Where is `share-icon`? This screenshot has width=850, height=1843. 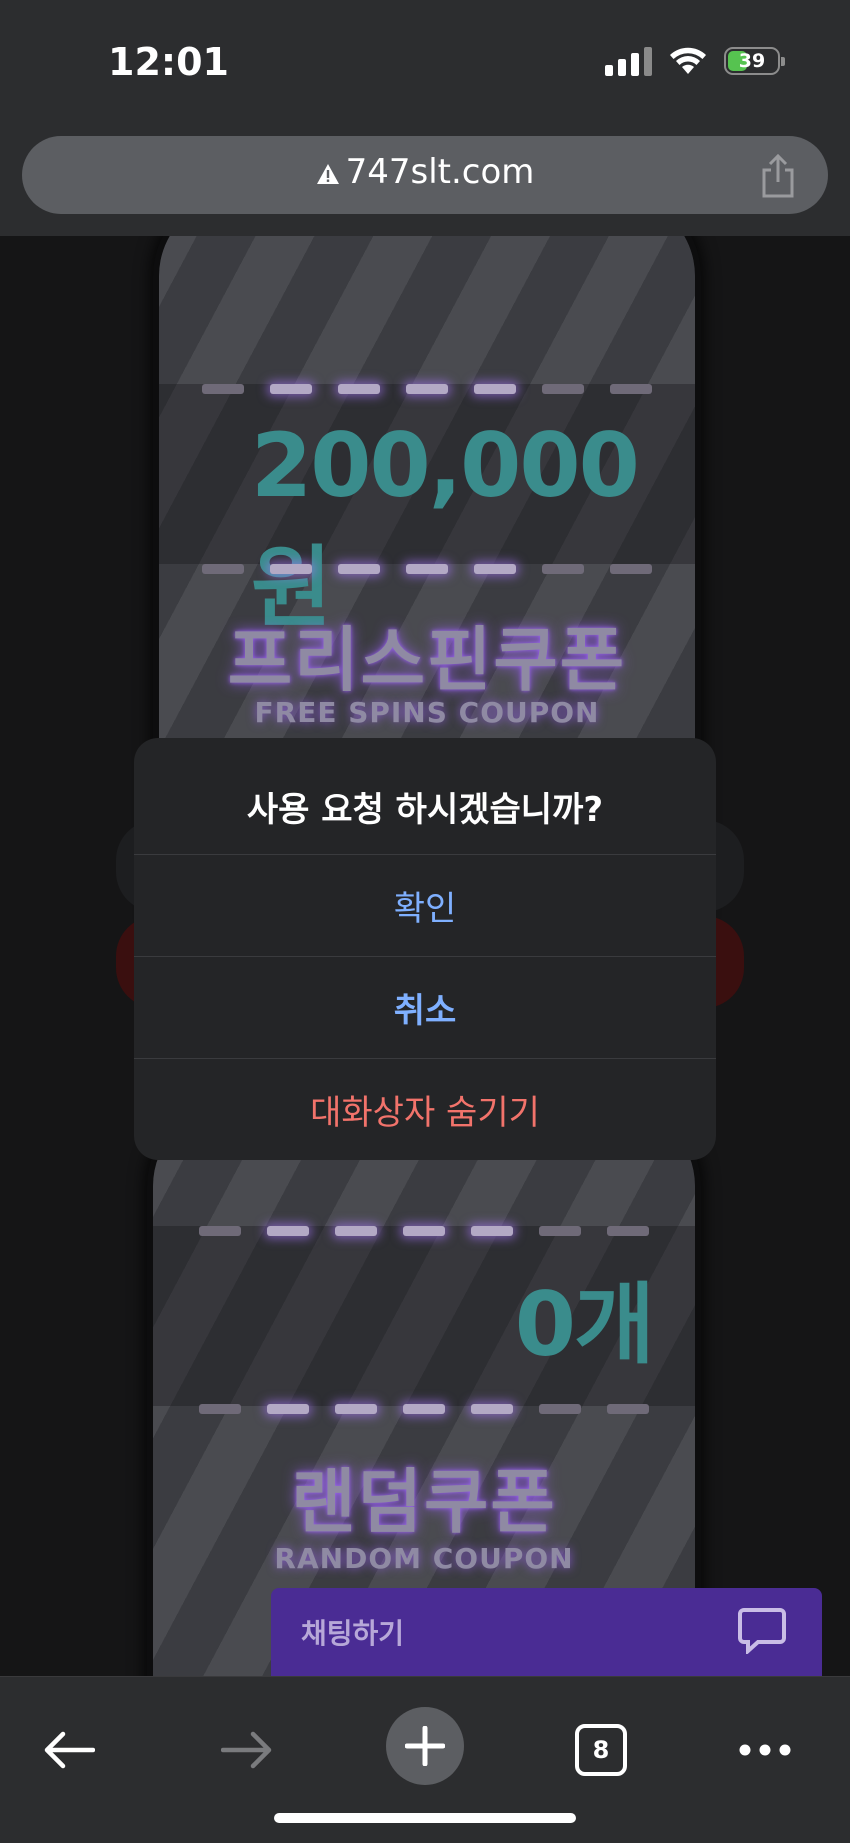
share-icon is located at coordinates (778, 176).